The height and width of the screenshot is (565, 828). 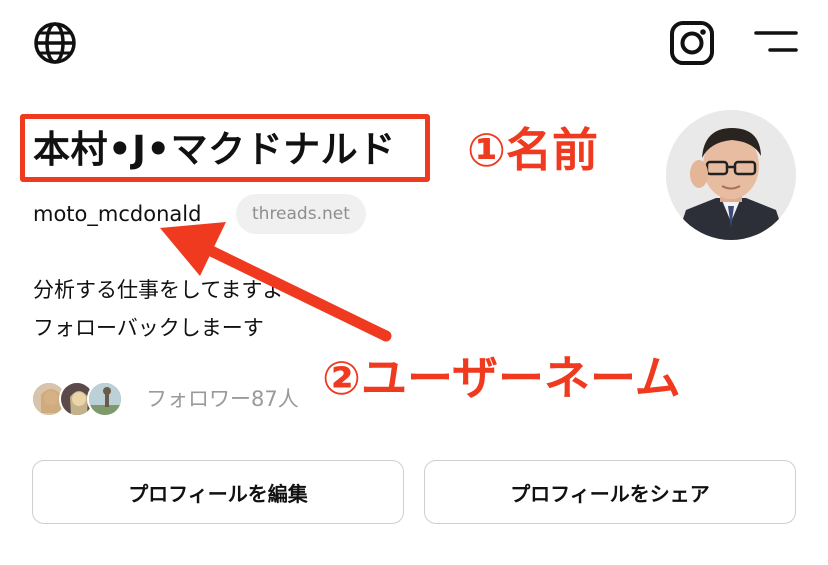 I want to click on threads-domain-badge: threads.net, so click(x=301, y=214).